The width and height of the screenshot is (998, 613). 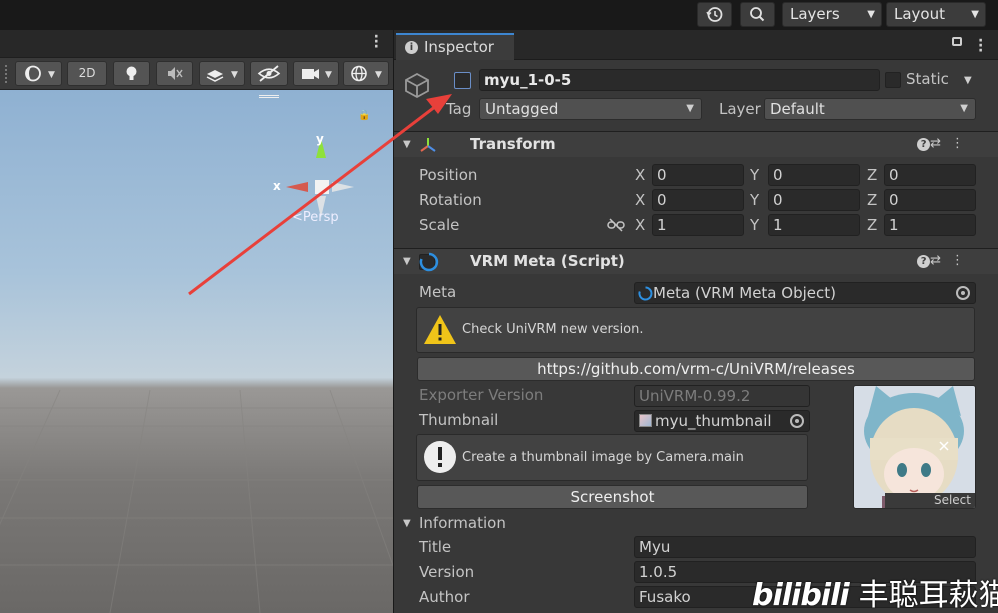 I want to click on audio-toggle, so click(x=174, y=73).